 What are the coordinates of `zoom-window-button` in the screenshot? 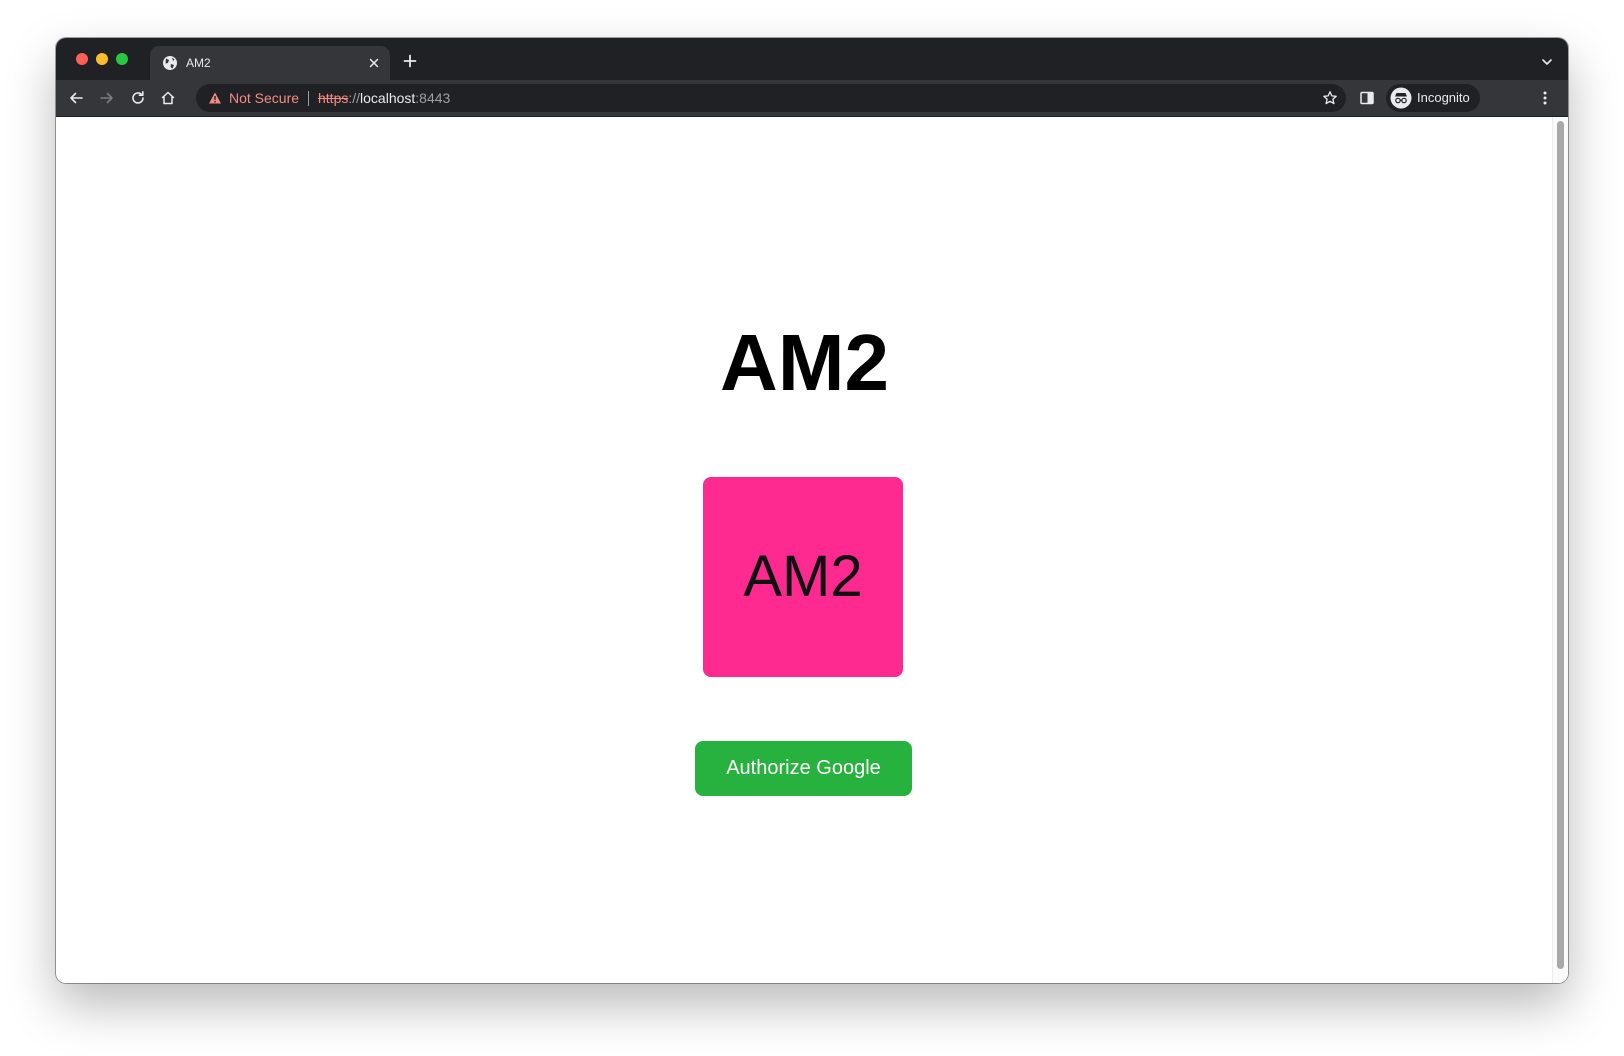 It's located at (122, 59).